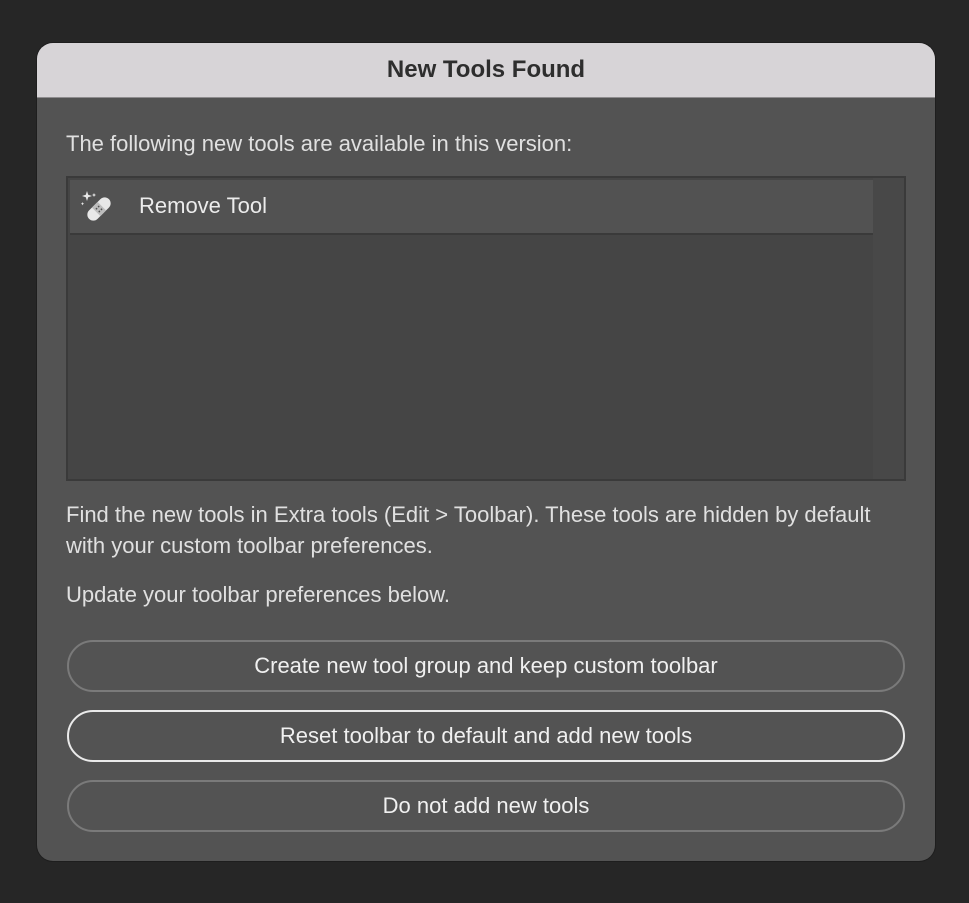  Describe the element at coordinates (888, 328) in the screenshot. I see `list-scroll-track` at that location.